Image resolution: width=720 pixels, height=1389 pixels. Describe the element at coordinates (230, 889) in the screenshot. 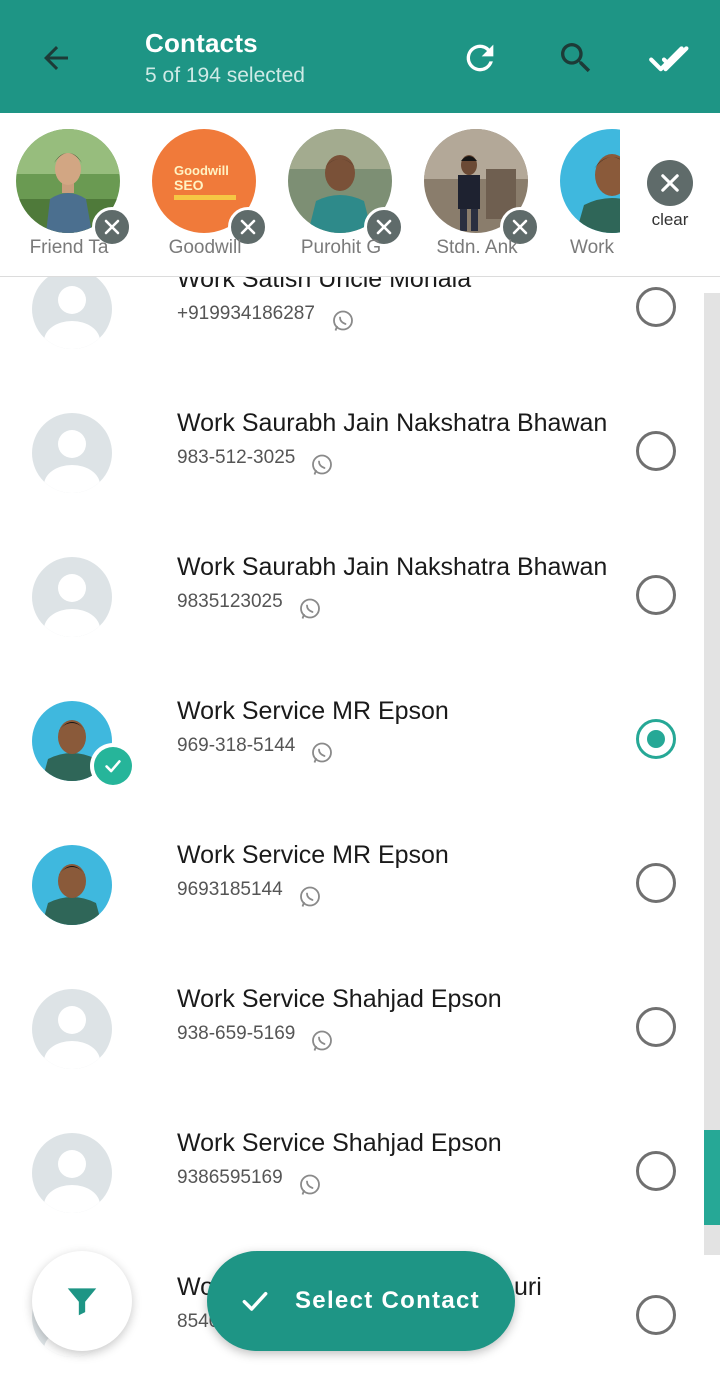

I see `contact-phone: 9693185144` at that location.